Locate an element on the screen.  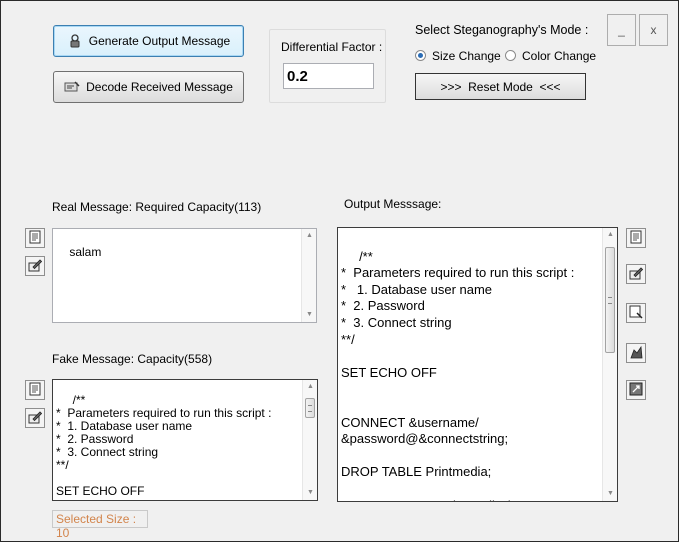
reset-mode-label: >>> Reset Mode <<< is located at coordinates (500, 86).